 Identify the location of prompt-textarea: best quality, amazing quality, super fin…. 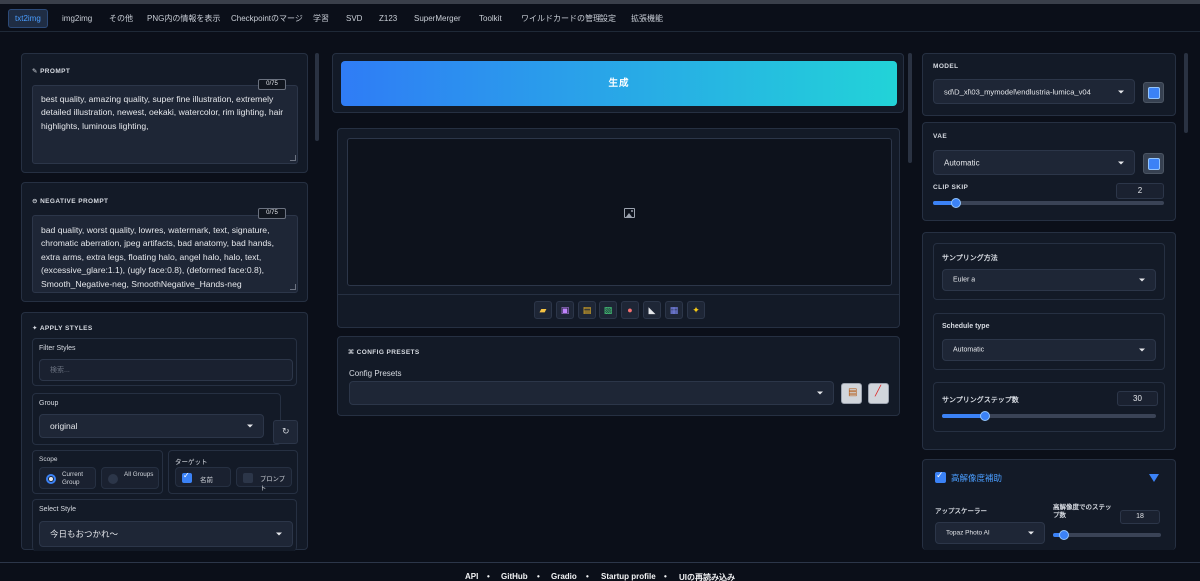
(165, 124).